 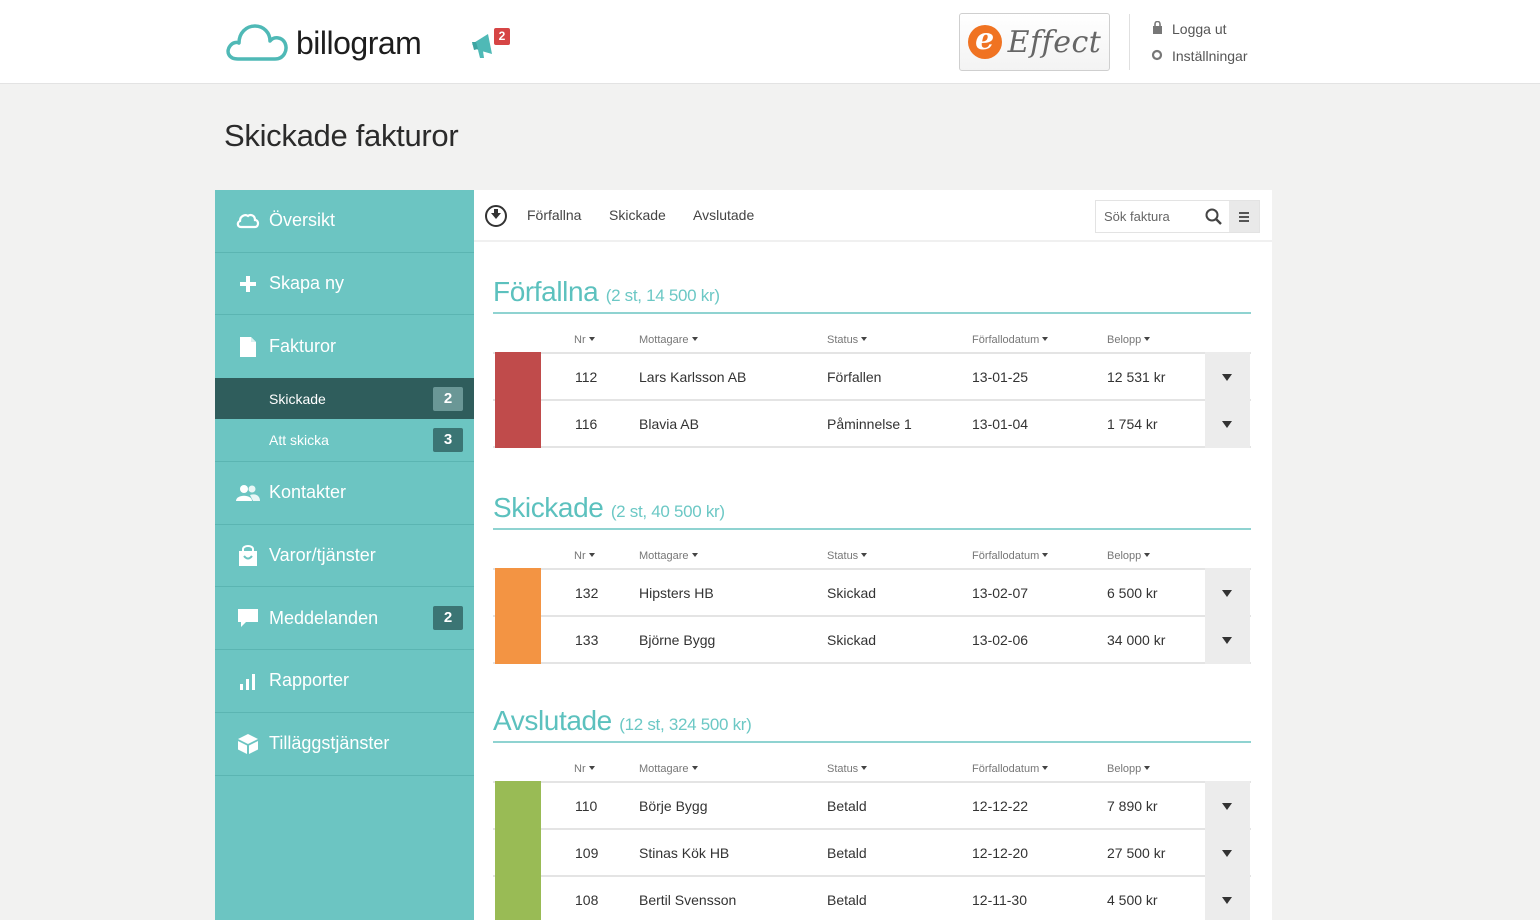 I want to click on table-row: 133 Björne Bygg Skickad 13-02-06 34 000 kr, so click(x=872, y=639).